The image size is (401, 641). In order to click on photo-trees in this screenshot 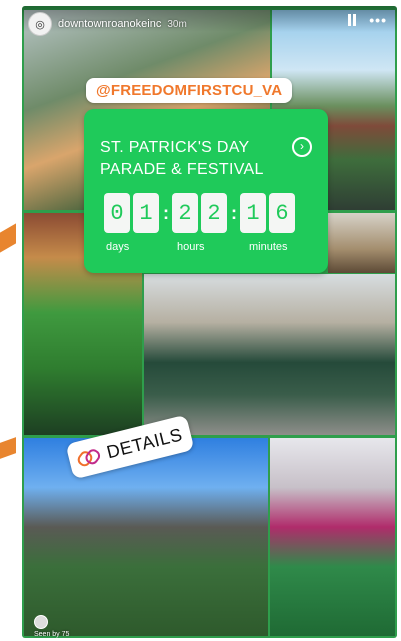, I will do `click(361, 243)`.